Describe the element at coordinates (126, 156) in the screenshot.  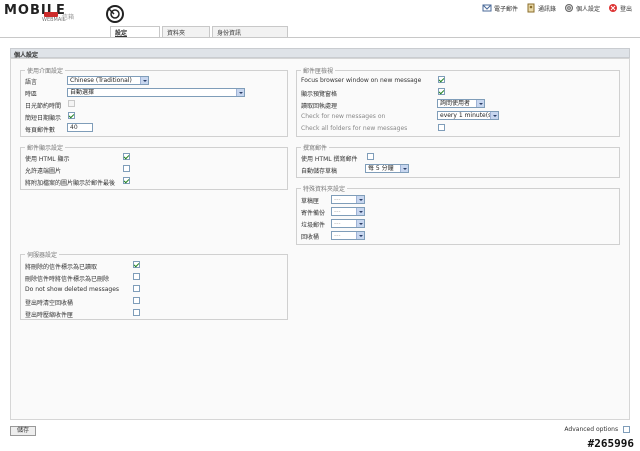
I see `display-html-checkbox` at that location.